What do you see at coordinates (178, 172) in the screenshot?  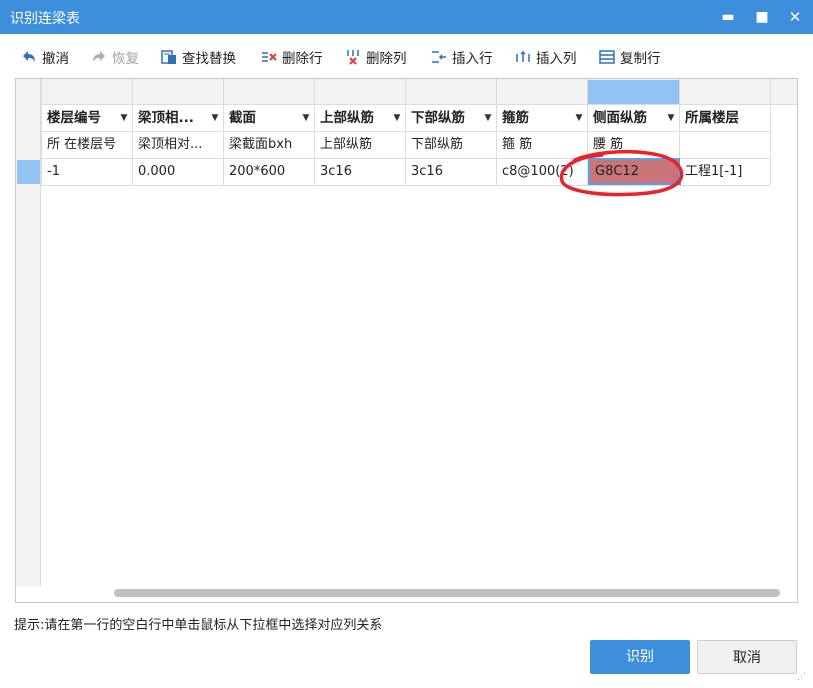 I see `table-cell: 0.000` at bounding box center [178, 172].